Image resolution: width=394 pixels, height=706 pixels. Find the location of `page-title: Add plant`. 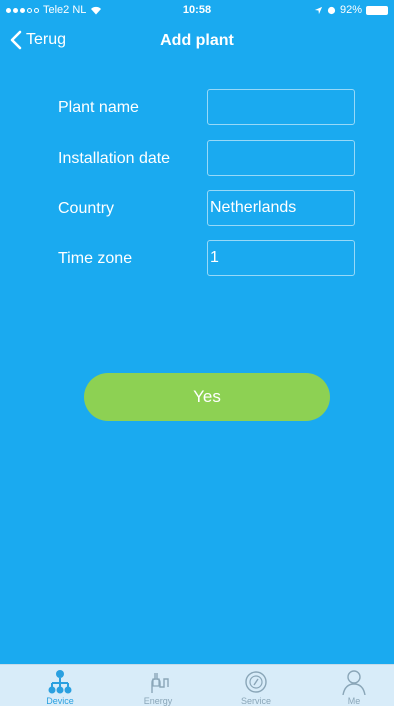

page-title: Add plant is located at coordinates (197, 40).